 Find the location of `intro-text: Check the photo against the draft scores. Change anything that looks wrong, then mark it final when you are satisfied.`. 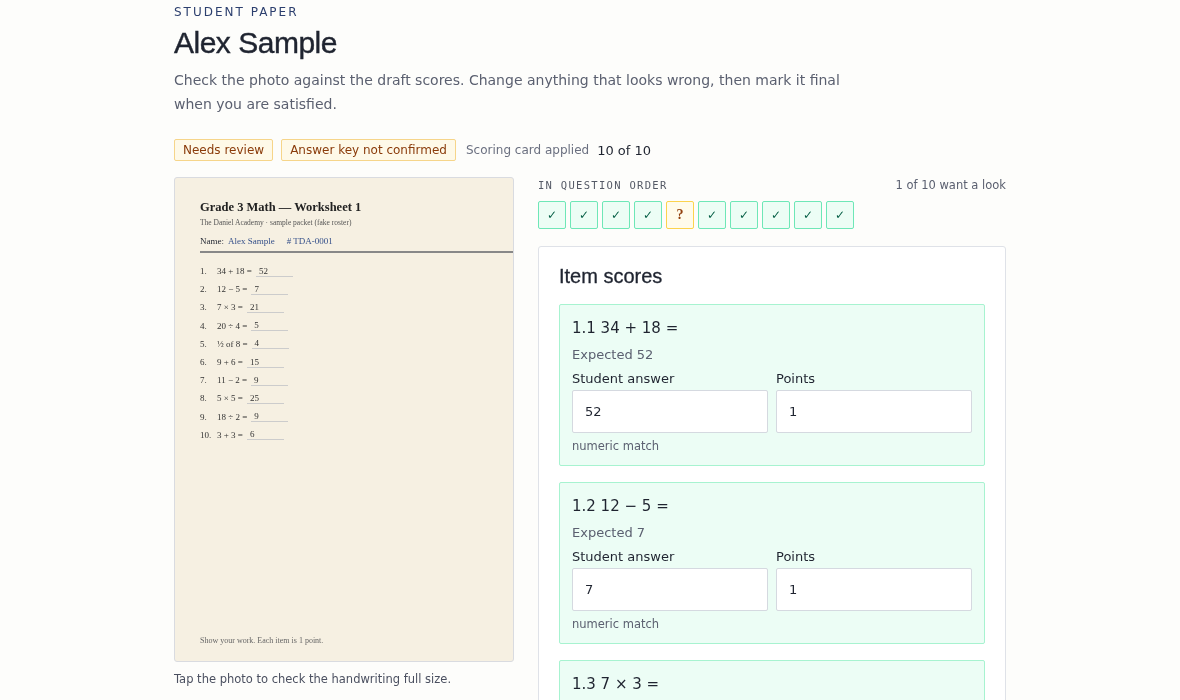

intro-text: Check the photo against the draft scores. Change anything that looks wrong, then mark it final when you are satisfied. is located at coordinates (507, 92).